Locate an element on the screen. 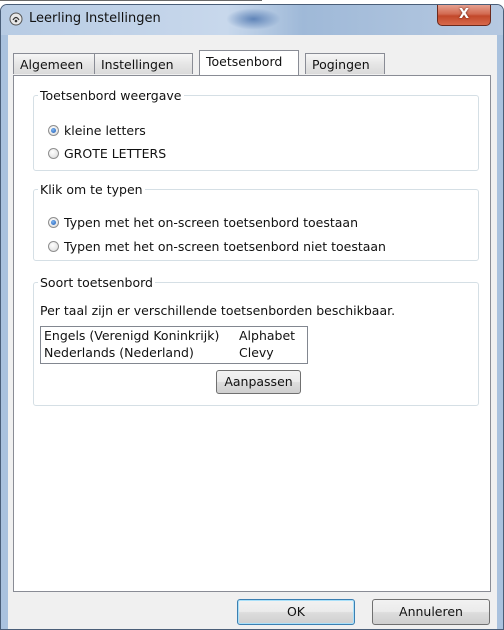 This screenshot has height=630, width=504. close-icon: X is located at coordinates (464, 14).